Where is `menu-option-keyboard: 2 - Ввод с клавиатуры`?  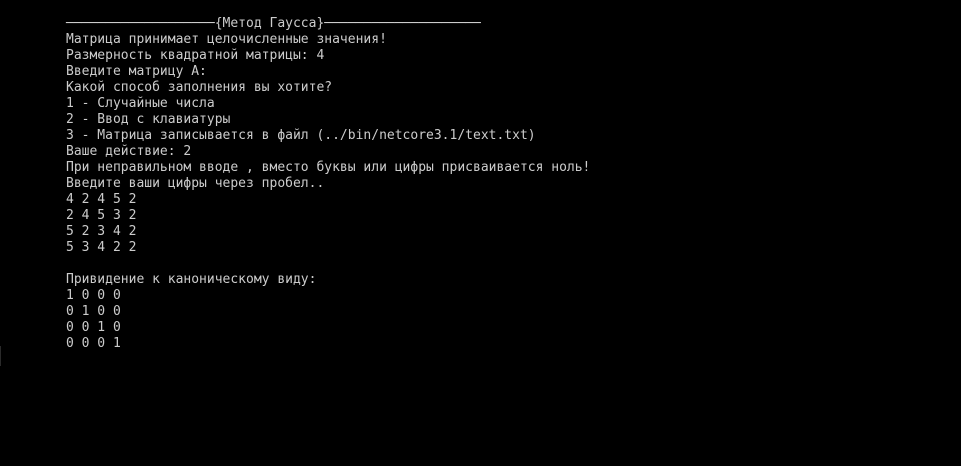 menu-option-keyboard: 2 - Ввод с клавиатуры is located at coordinates (148, 119).